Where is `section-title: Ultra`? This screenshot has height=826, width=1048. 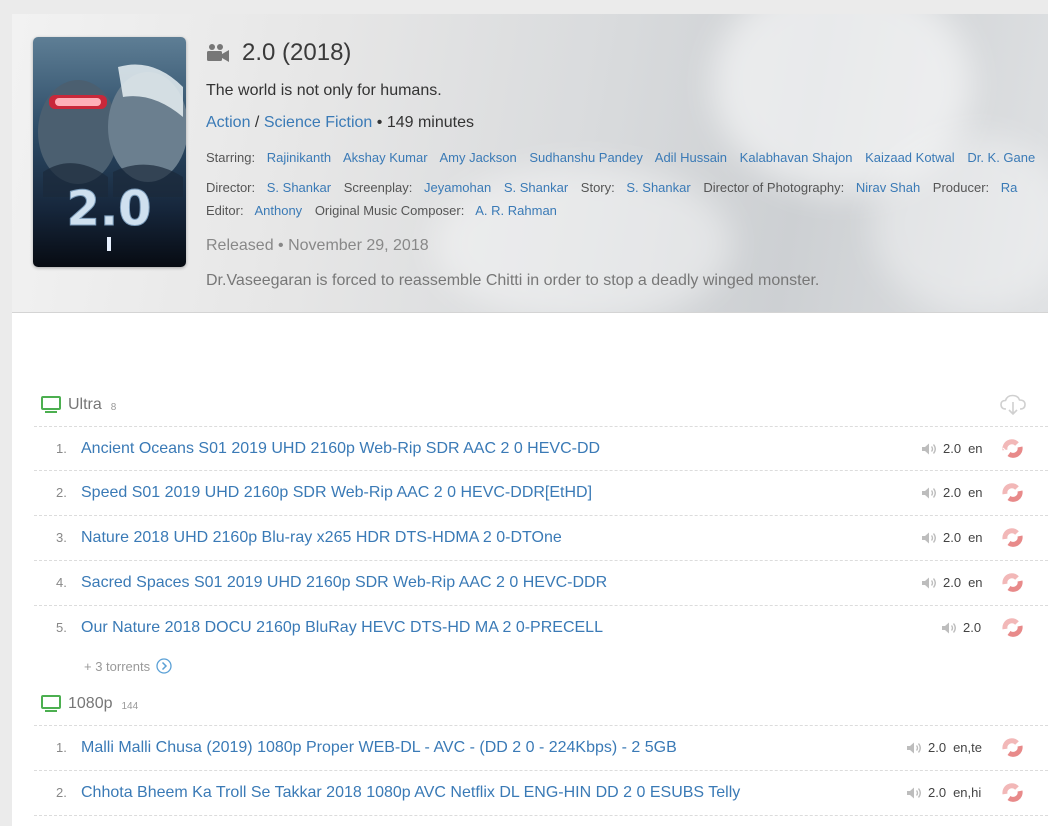
section-title: Ultra is located at coordinates (85, 404).